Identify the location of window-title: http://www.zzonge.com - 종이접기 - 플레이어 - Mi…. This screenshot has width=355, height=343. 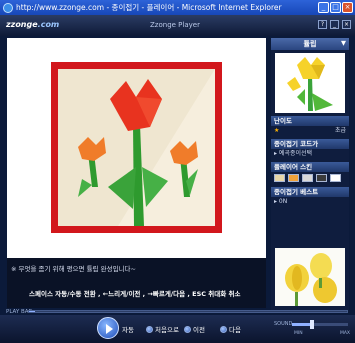
(149, 7).